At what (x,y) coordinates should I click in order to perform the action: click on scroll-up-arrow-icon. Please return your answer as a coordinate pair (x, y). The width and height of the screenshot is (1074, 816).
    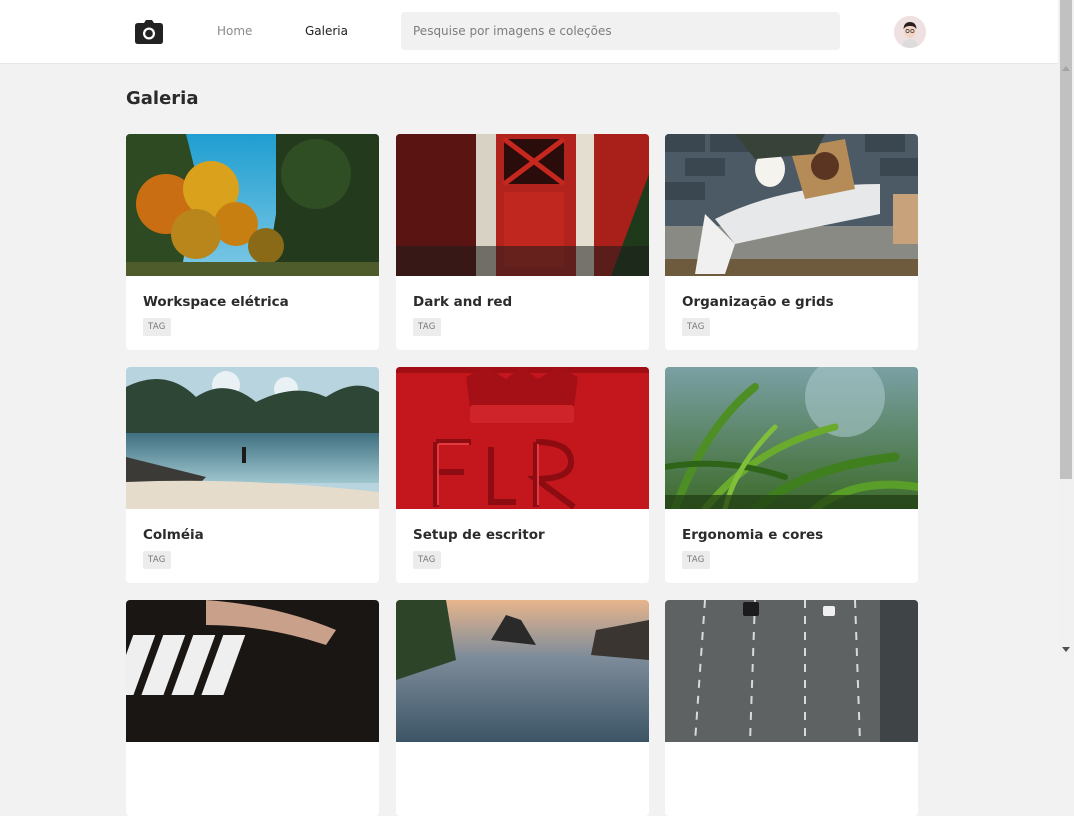
    Looking at the image, I should click on (1066, 68).